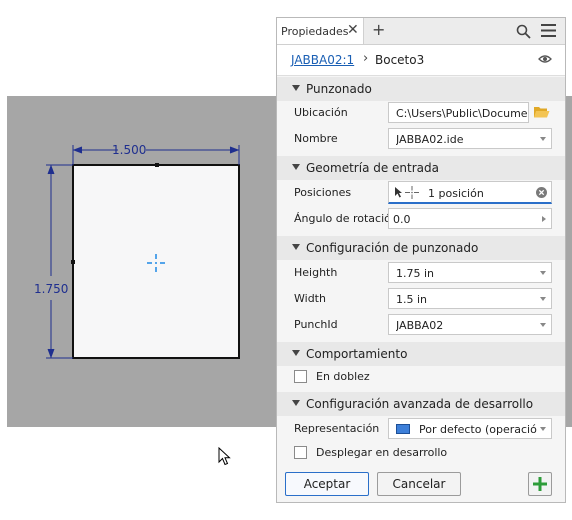 This screenshot has height=520, width=572. What do you see at coordinates (378, 29) in the screenshot?
I see `plus-icon: +` at bounding box center [378, 29].